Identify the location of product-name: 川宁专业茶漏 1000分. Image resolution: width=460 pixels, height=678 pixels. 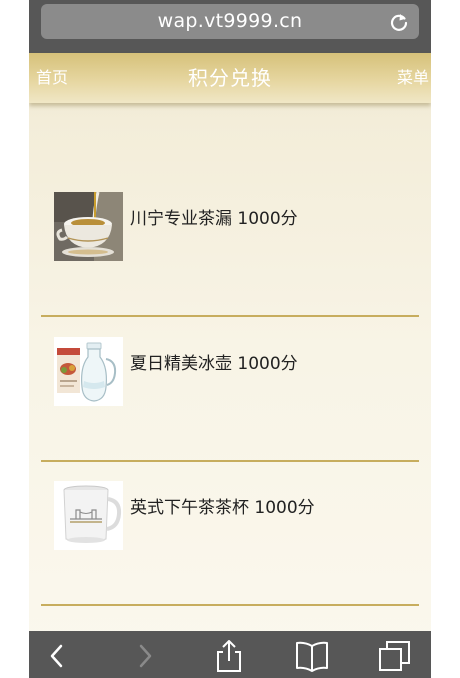
(223, 216).